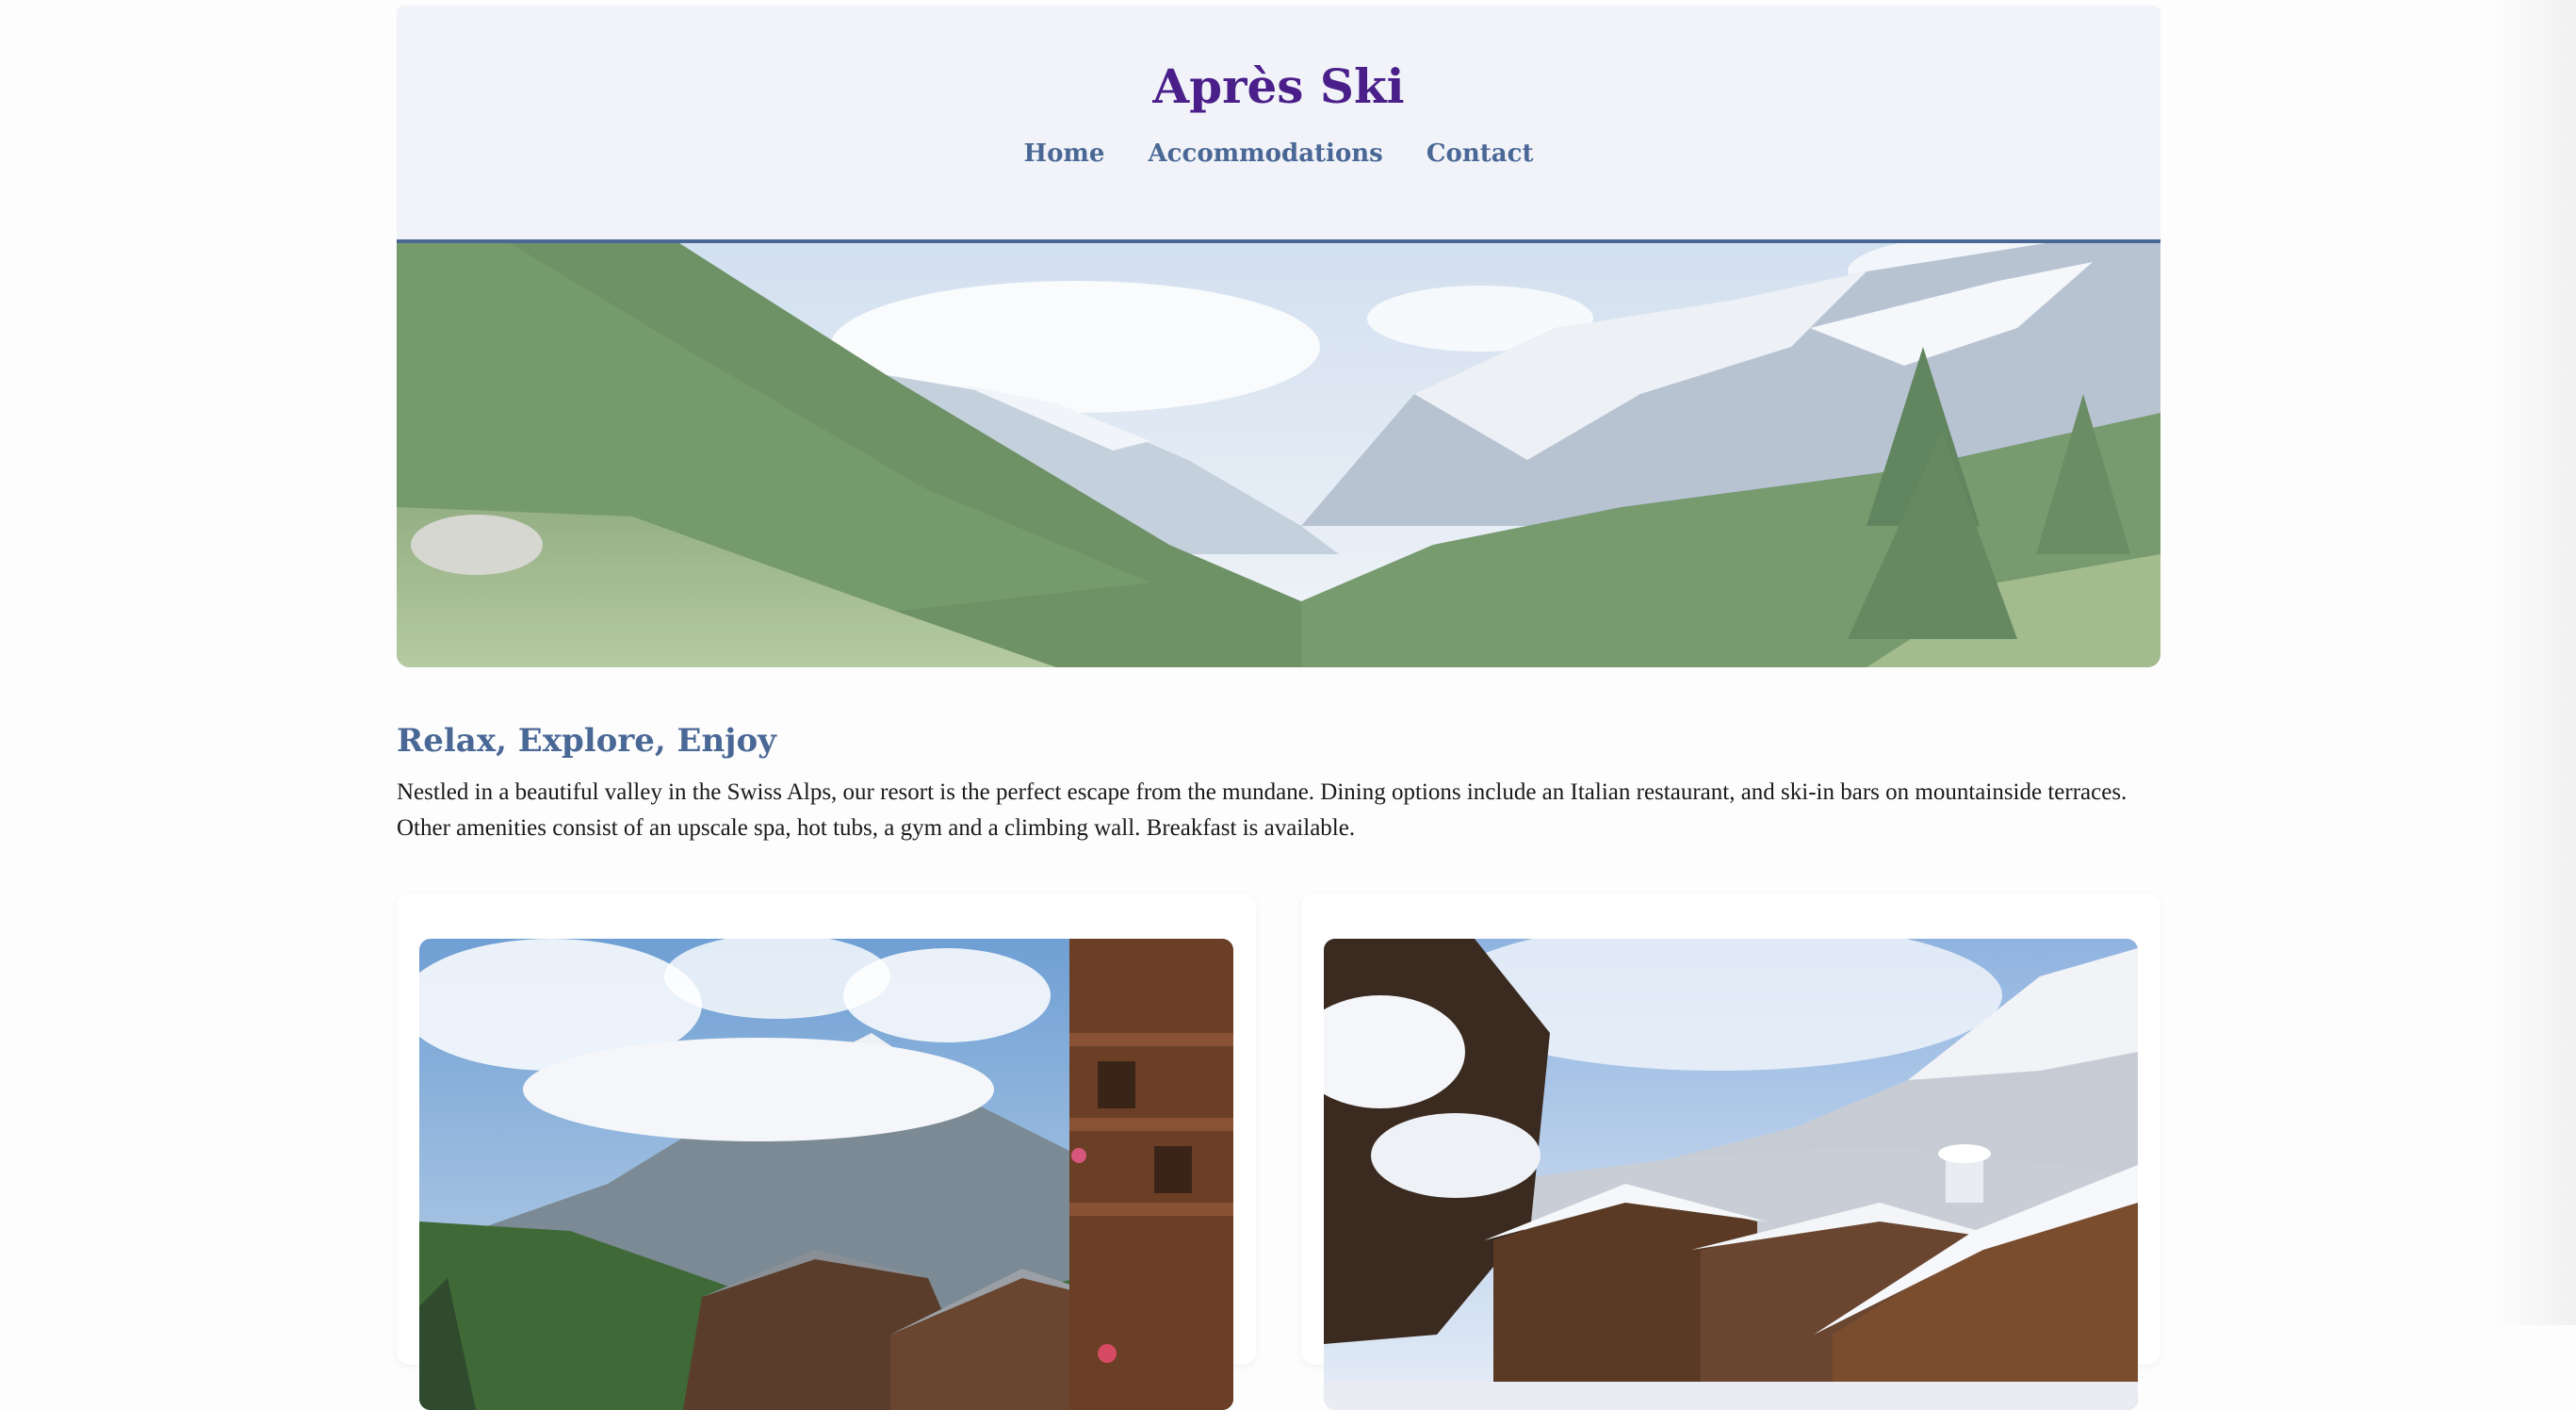  I want to click on card-summer-village, so click(826, 1152).